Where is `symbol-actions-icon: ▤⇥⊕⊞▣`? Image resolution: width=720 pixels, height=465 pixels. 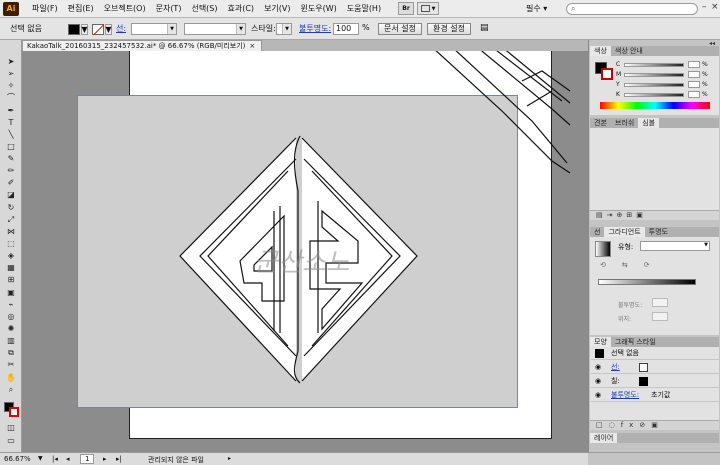 symbol-actions-icon: ▤⇥⊕⊞▣ is located at coordinates (621, 215).